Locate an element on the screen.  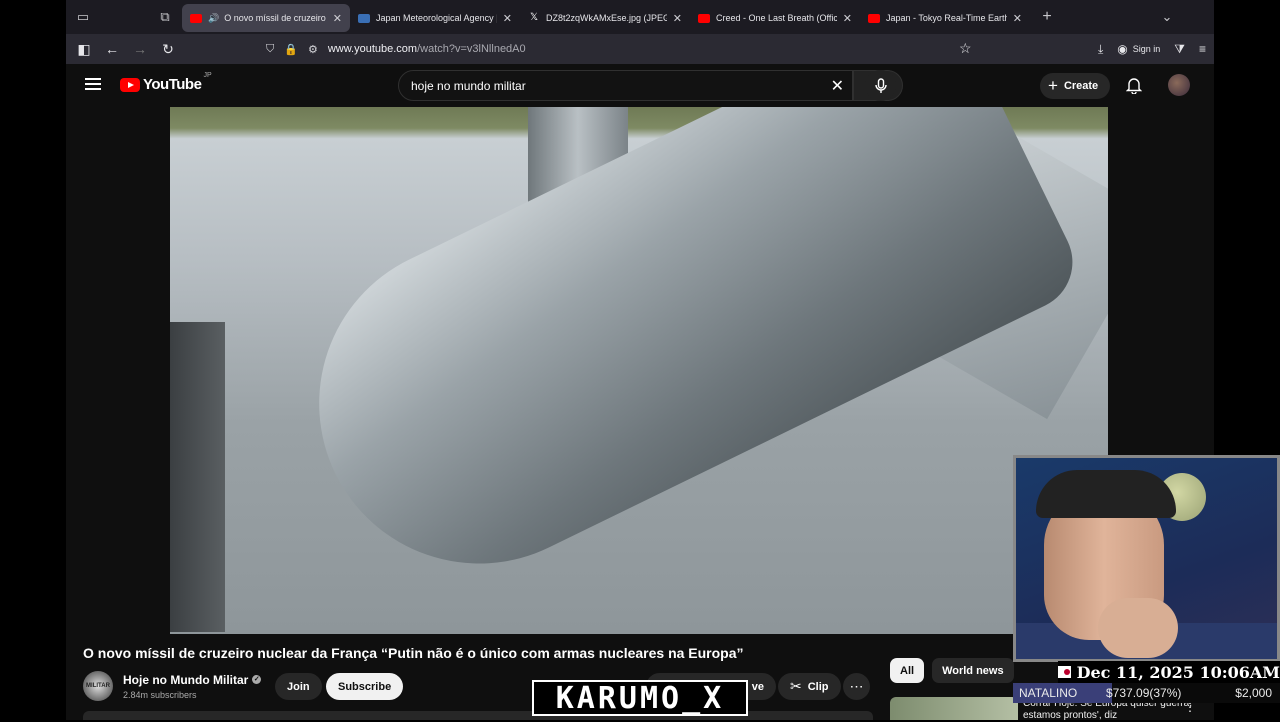
tab-title: Creed - One Last Breath (Officia is located at coordinates (776, 18).